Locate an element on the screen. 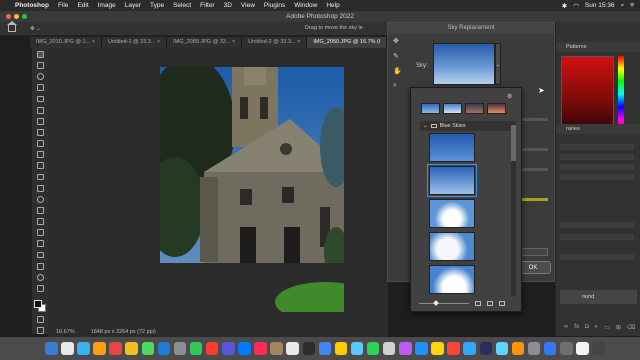 This screenshot has width=640, height=360. thumbnail-size-slider is located at coordinates (444, 303).